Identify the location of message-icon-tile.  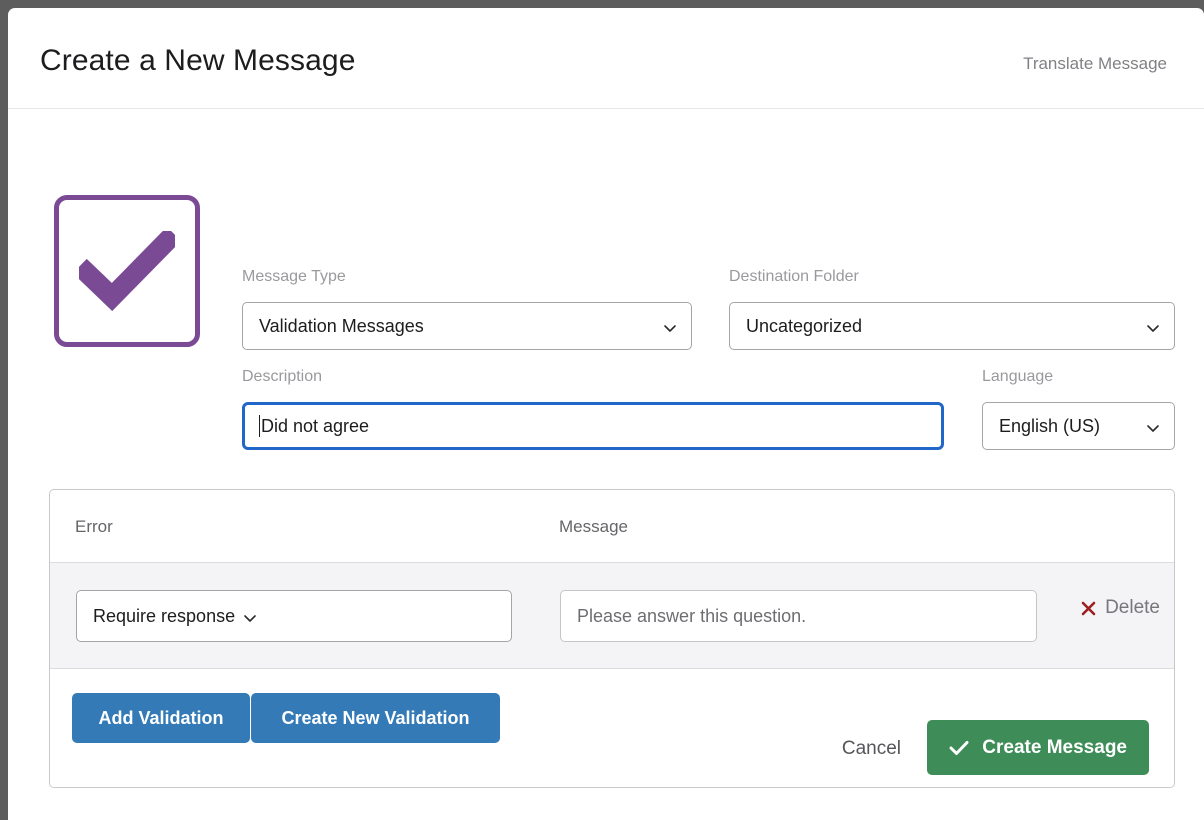
(127, 271).